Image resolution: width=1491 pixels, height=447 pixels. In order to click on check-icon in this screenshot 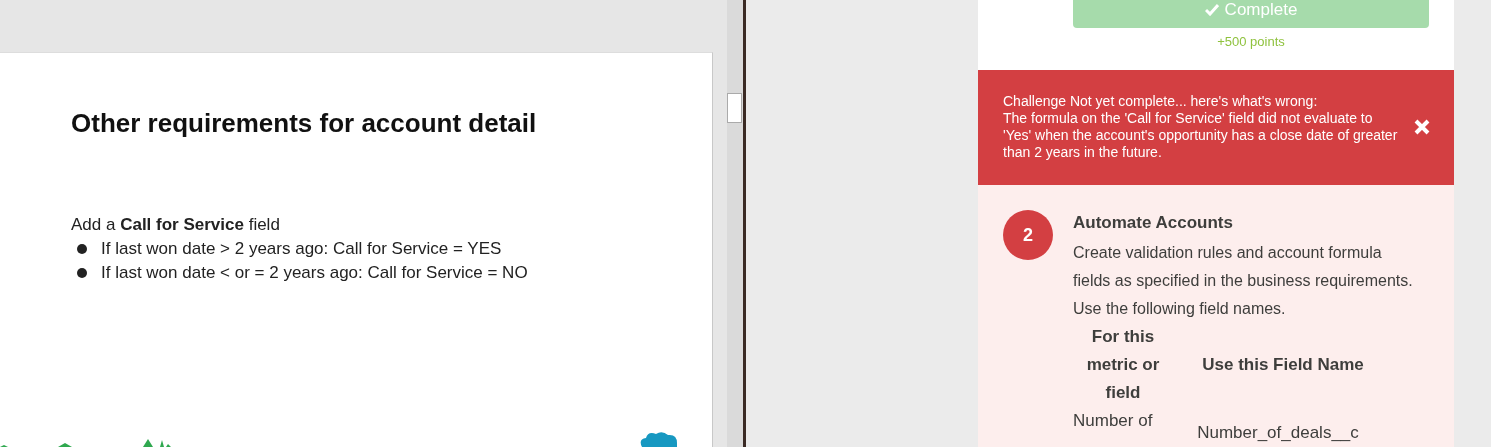, I will do `click(1211, 10)`.